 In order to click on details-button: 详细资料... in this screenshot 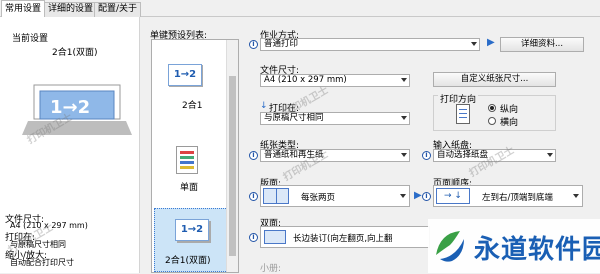, I will do `click(542, 44)`.